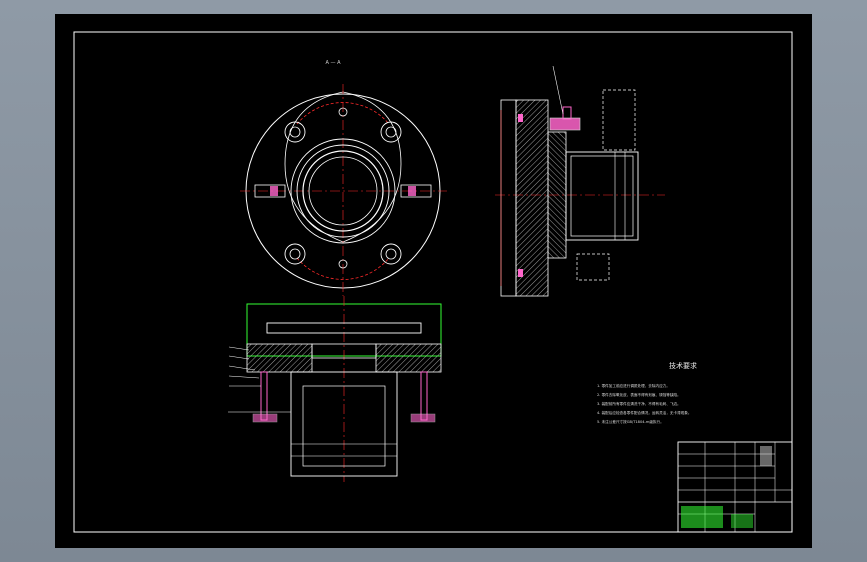  Describe the element at coordinates (630, 421) in the screenshot. I see `tech-note-5: 5. 未注公差尺寸按GB/T1804-m级执行。` at that location.